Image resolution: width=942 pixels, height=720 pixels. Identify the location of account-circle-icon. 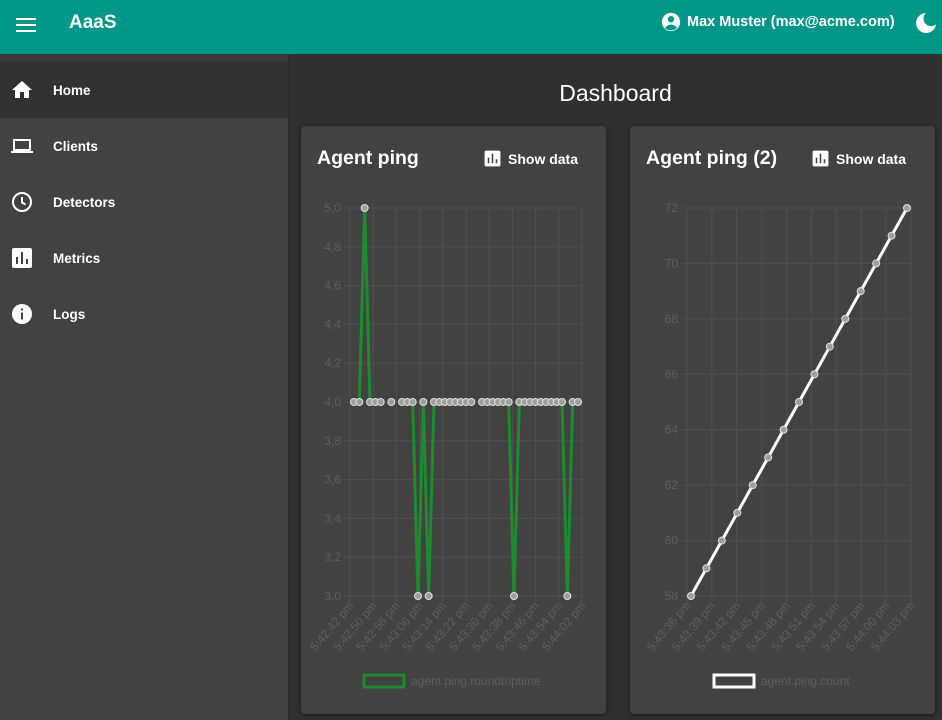
(671, 22).